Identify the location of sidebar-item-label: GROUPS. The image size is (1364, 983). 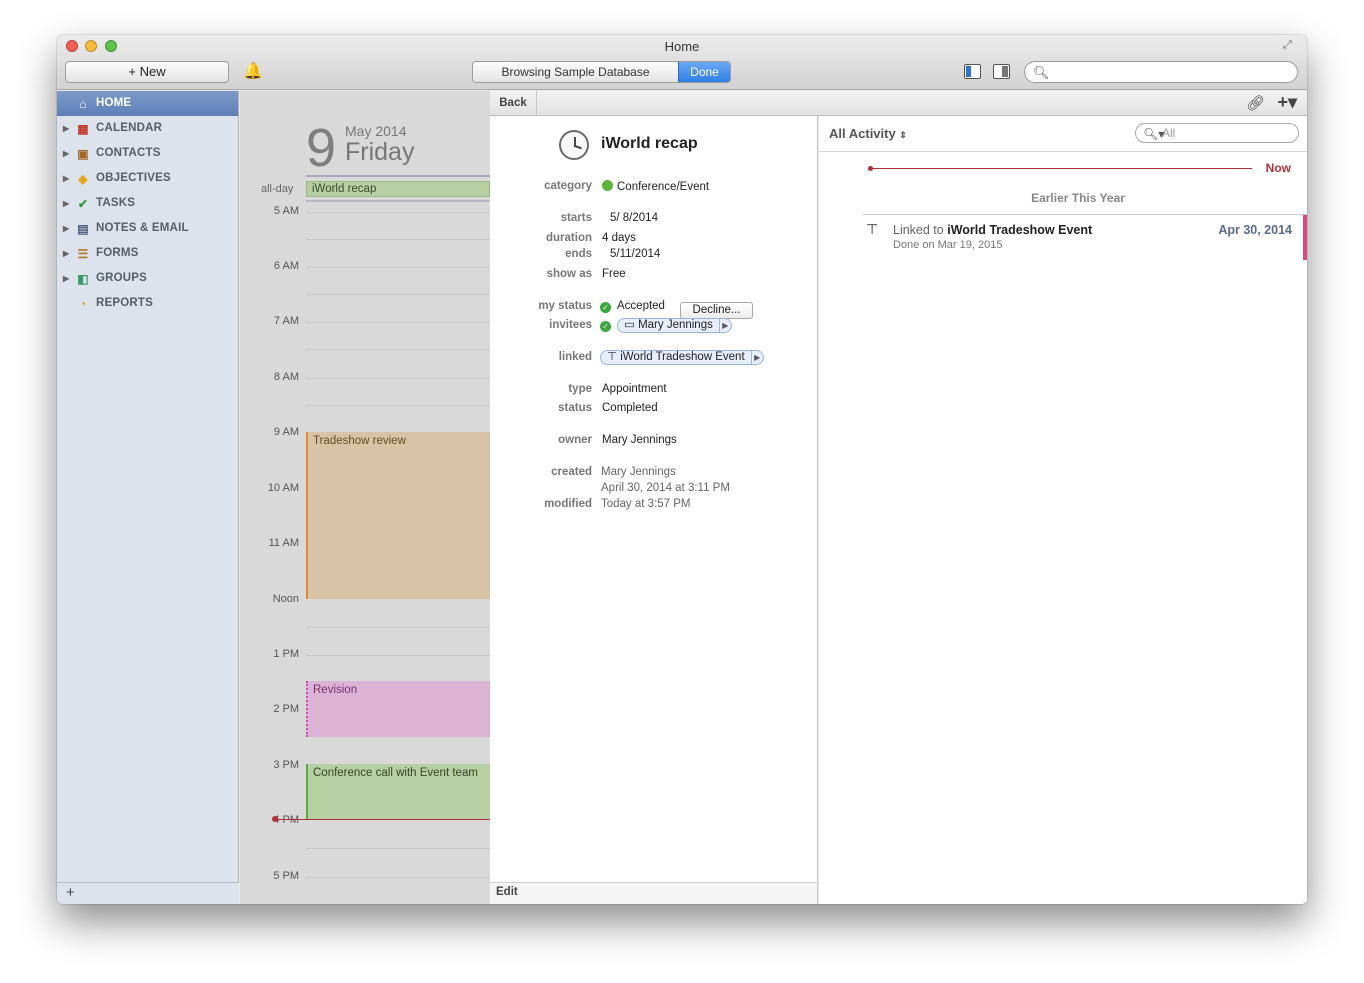
(122, 278).